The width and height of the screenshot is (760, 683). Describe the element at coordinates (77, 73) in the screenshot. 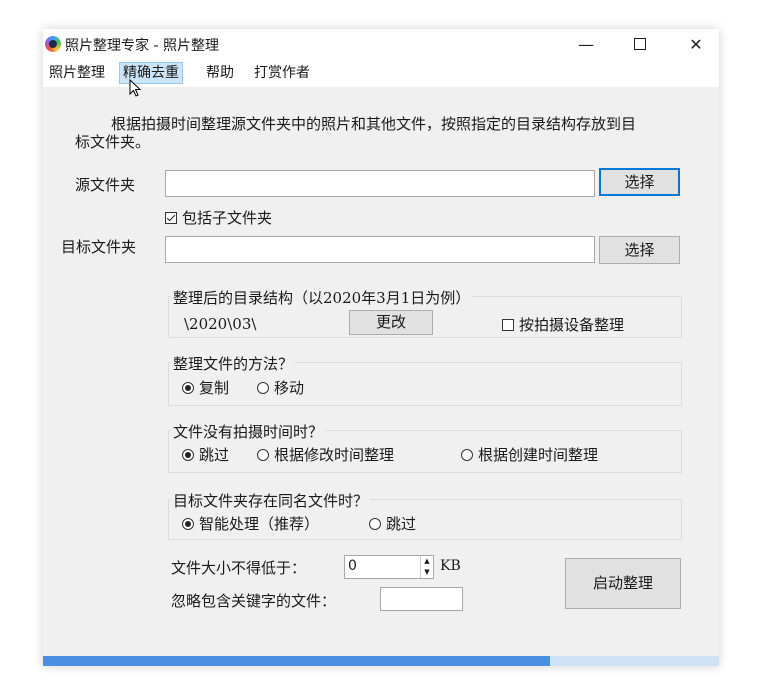

I see `menu-photo-organize: 照片整理` at that location.